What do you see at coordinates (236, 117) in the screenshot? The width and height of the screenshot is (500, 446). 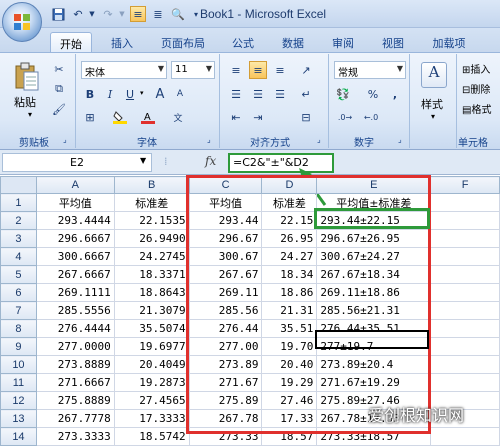 I see `decrease-indent-icon: ⇤` at bounding box center [236, 117].